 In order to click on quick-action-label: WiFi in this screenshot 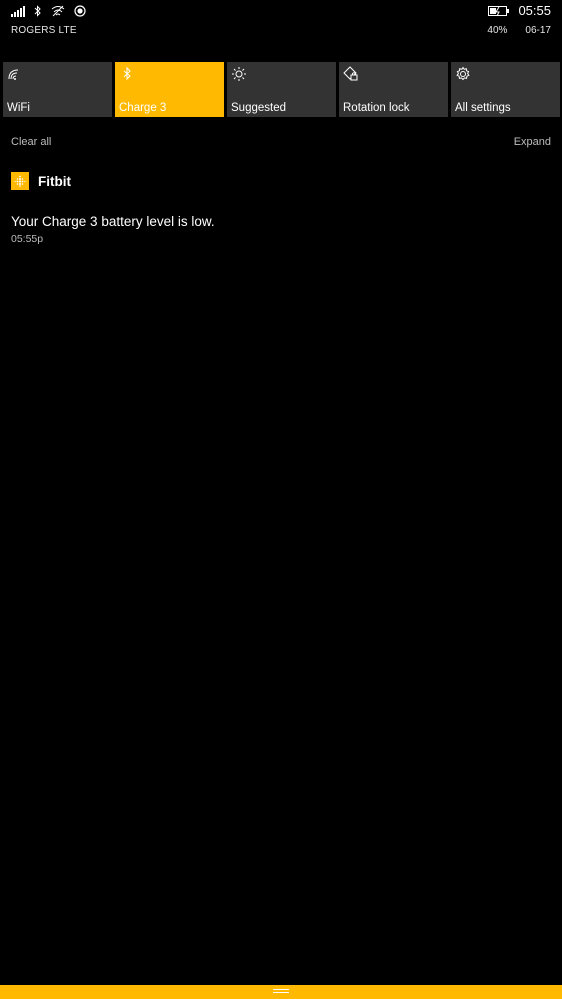, I will do `click(18, 108)`.